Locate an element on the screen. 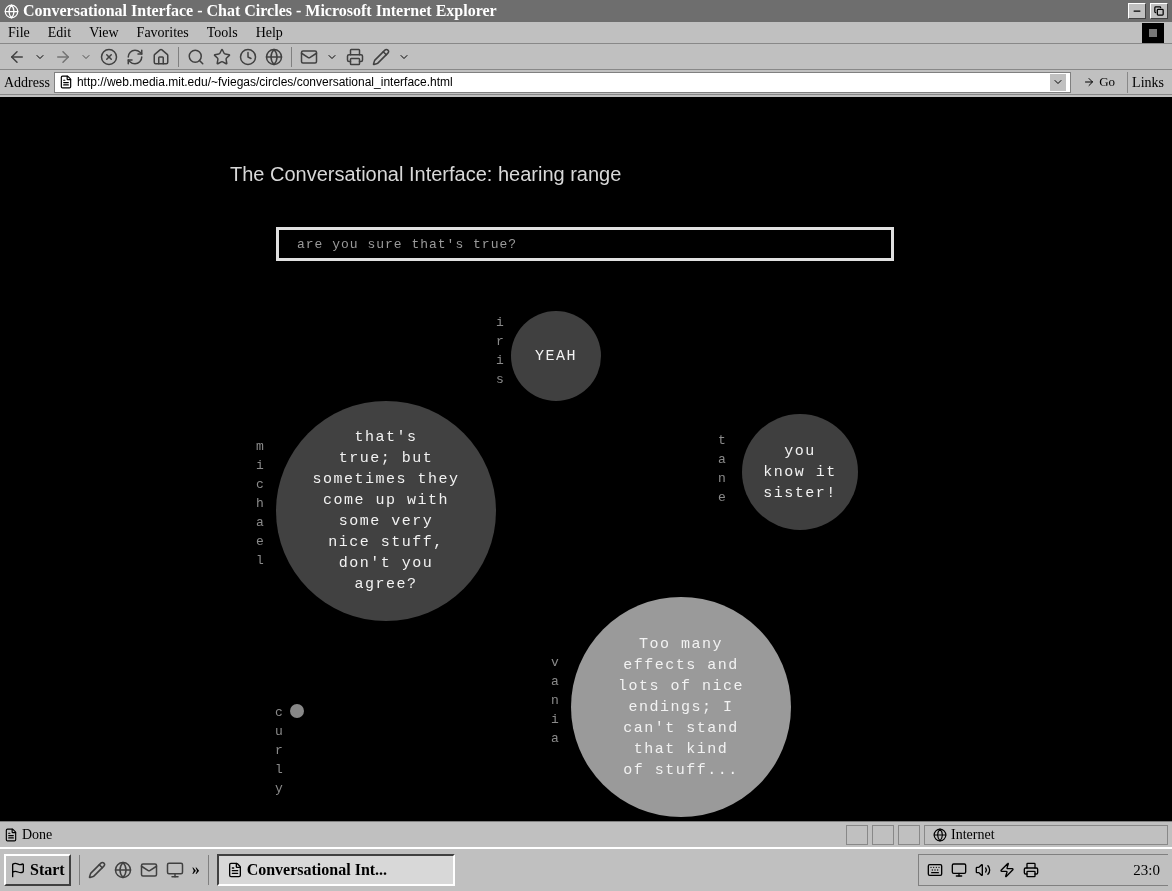  restore-button is located at coordinates (1159, 11).